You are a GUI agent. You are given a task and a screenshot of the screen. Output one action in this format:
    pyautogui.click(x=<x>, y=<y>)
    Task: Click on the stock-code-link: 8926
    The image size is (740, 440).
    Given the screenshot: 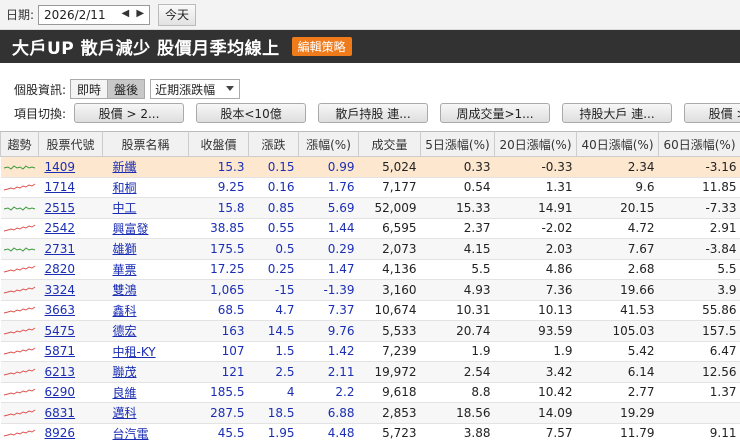 What is the action you would take?
    pyautogui.click(x=70, y=431)
    